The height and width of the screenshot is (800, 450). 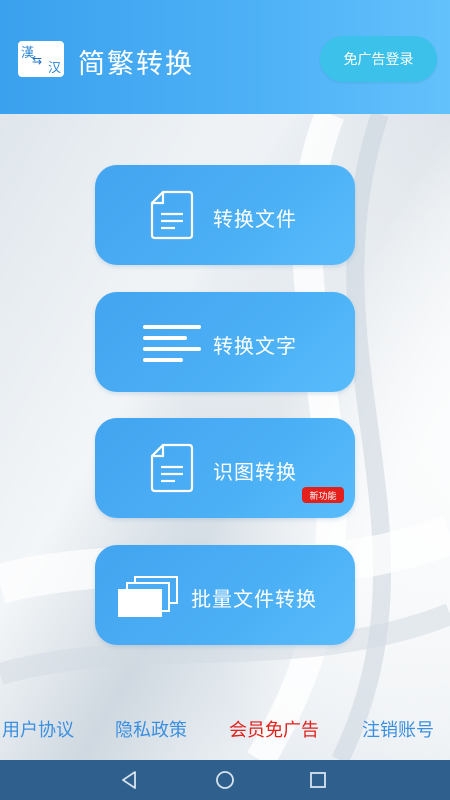 I want to click on convert-file-button: 转换文件, so click(x=225, y=215).